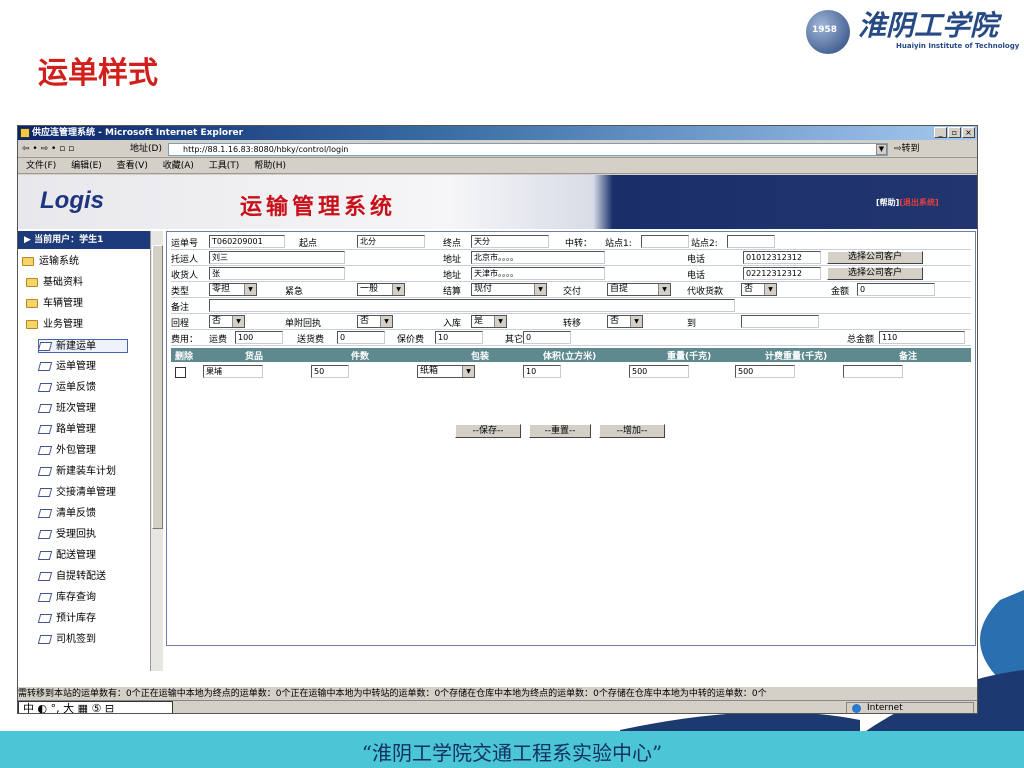  What do you see at coordinates (86, 493) in the screenshot?
I see `sidebar-item-handover: 交接清单管理` at bounding box center [86, 493].